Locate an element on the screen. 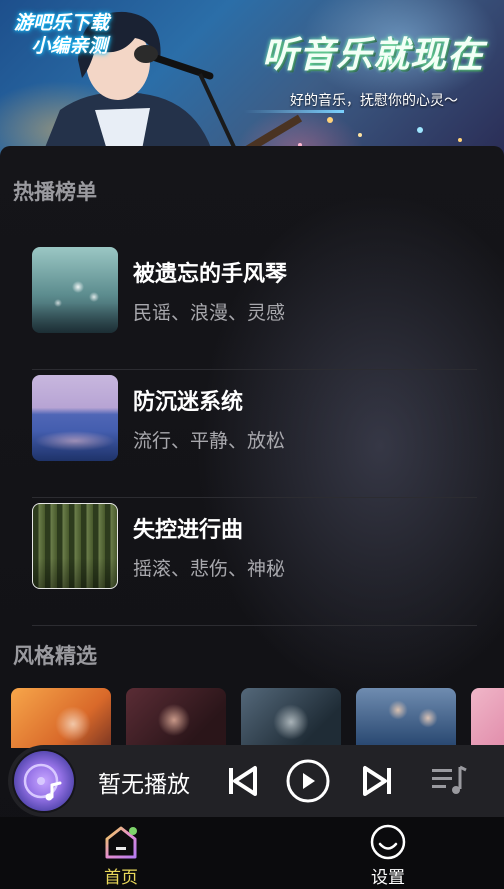 This screenshot has width=504, height=889. banner-title: 听音乐就现在 is located at coordinates (372, 55).